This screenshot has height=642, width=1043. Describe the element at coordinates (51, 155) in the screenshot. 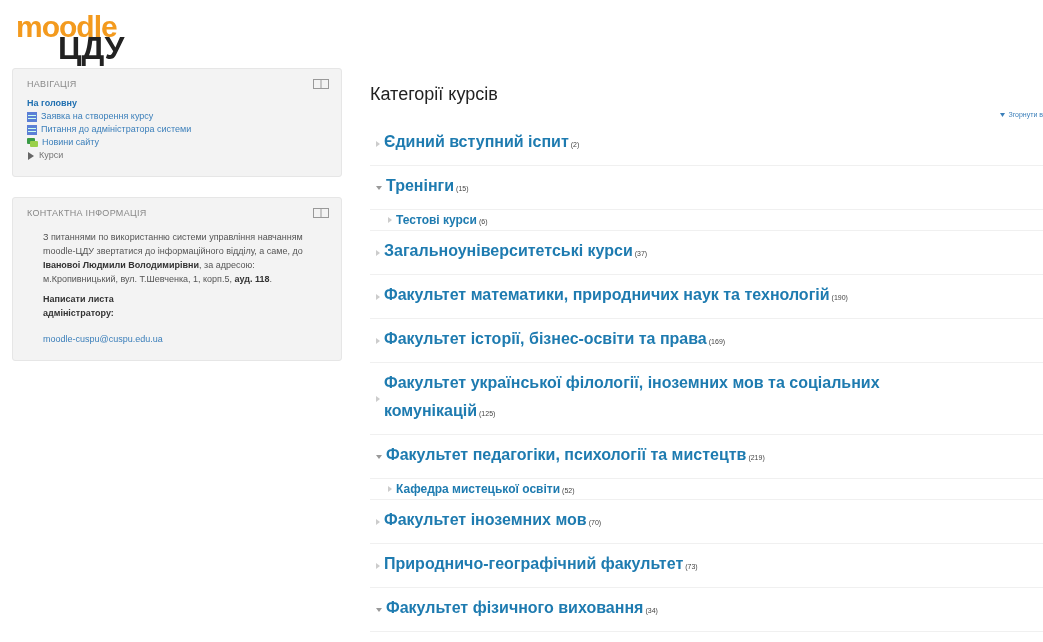

I see `nav-link: Курси` at that location.